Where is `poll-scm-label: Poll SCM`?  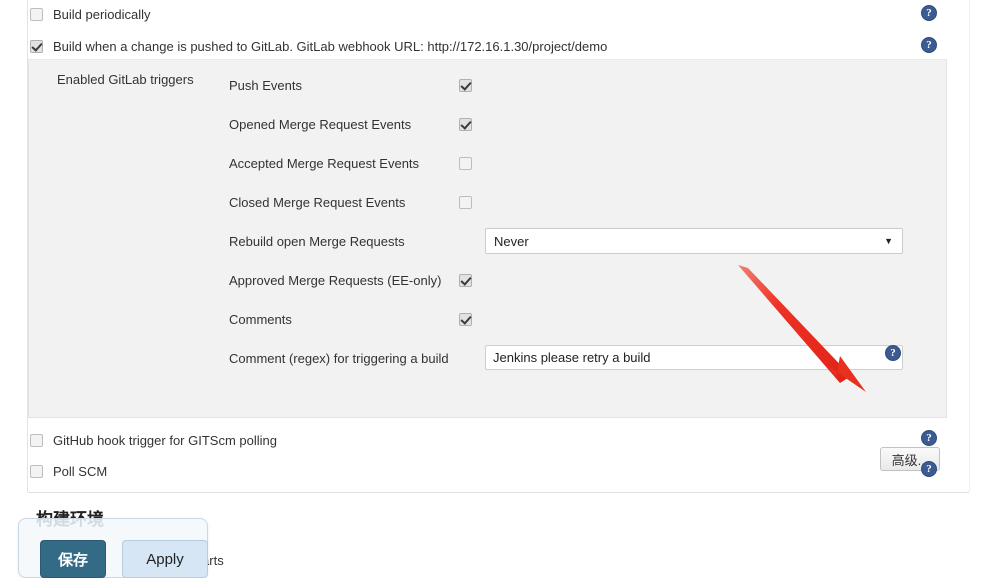
poll-scm-label: Poll SCM is located at coordinates (80, 471).